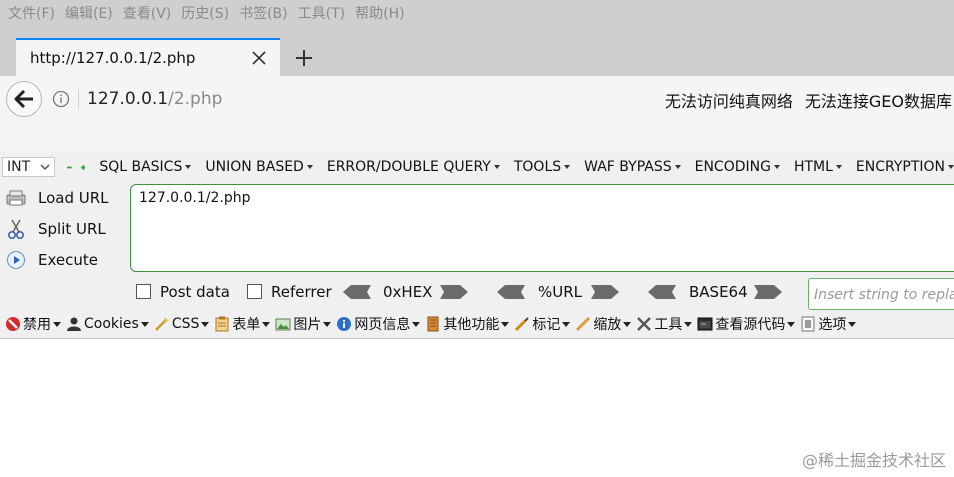 The width and height of the screenshot is (954, 477). What do you see at coordinates (382, 325) in the screenshot?
I see `wd-info-label: 网页信息` at bounding box center [382, 325].